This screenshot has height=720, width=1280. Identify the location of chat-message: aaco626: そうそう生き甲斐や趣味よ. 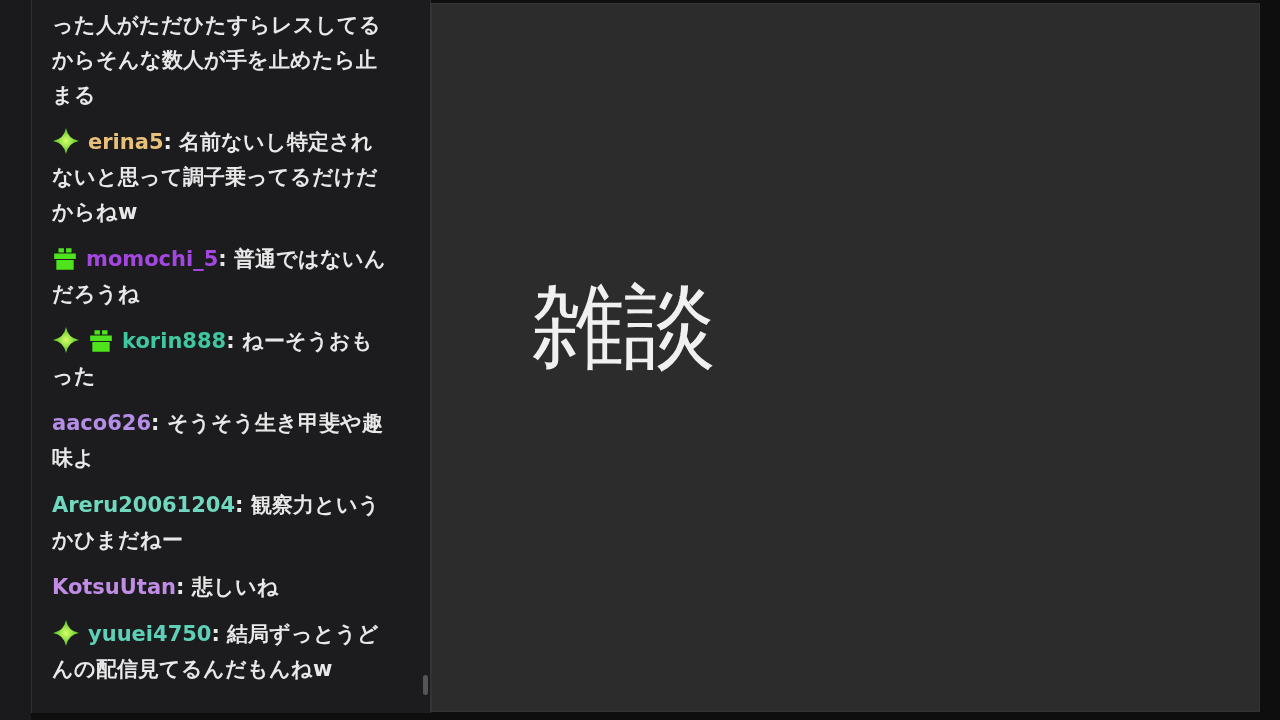
(218, 441).